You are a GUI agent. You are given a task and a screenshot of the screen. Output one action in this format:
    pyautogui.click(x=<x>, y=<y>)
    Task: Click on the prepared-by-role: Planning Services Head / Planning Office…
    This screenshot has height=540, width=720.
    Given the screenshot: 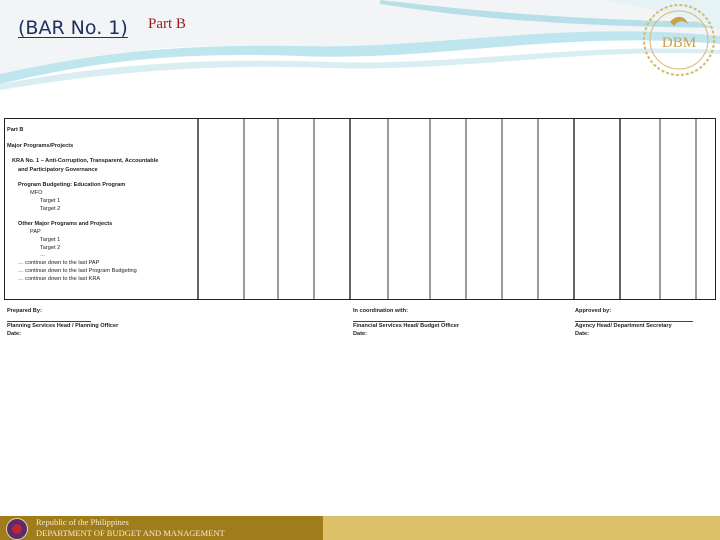 What is the action you would take?
    pyautogui.click(x=63, y=326)
    